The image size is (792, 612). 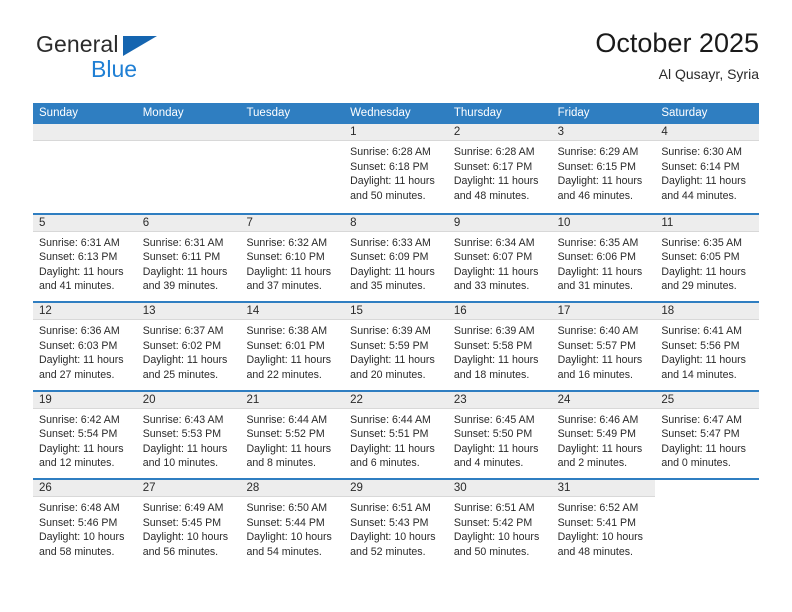 I want to click on sunrise-text: Sunrise: 6:48 AM, so click(x=79, y=508).